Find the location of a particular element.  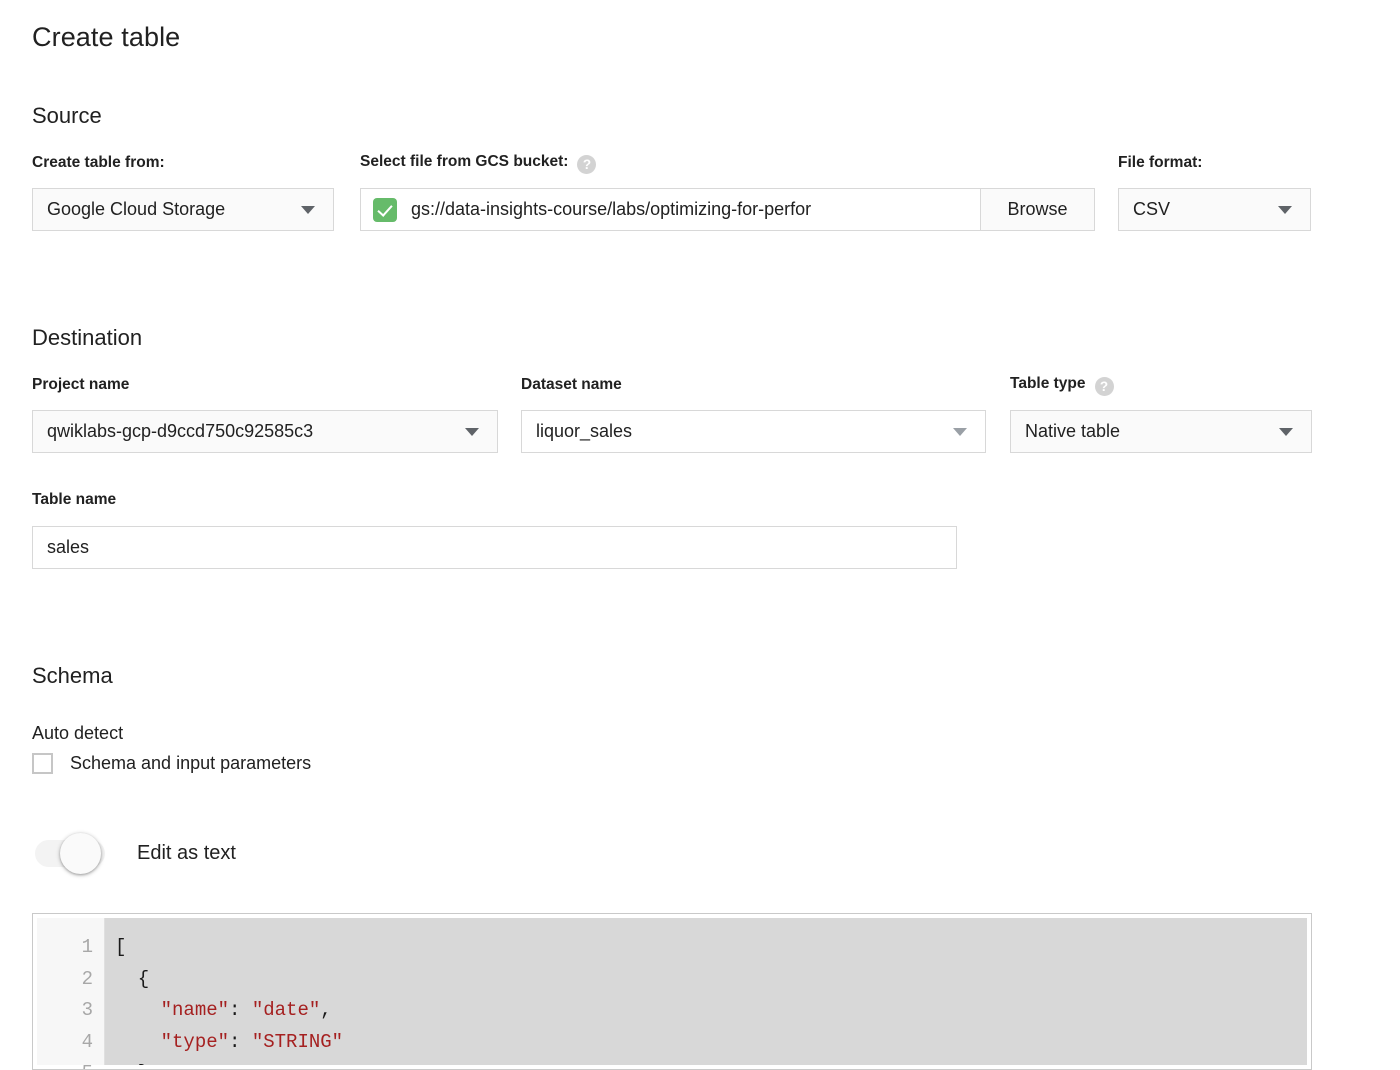

table-name-input: sales is located at coordinates (494, 547).